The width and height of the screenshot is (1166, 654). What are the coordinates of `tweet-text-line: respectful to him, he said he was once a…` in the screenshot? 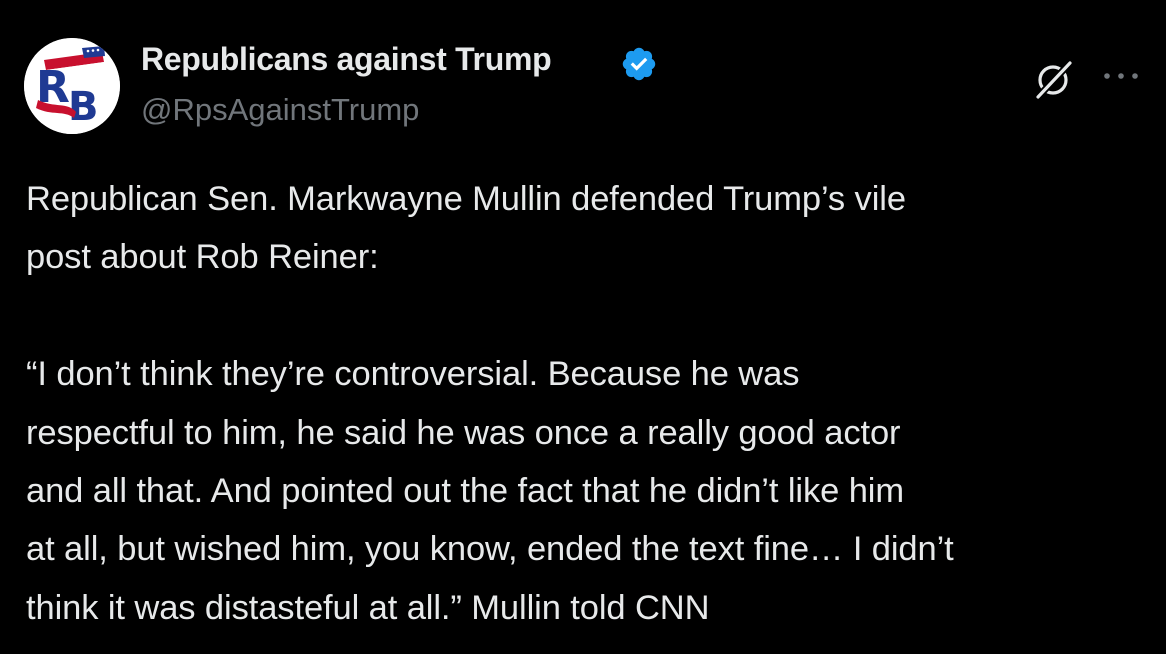 It's located at (463, 432).